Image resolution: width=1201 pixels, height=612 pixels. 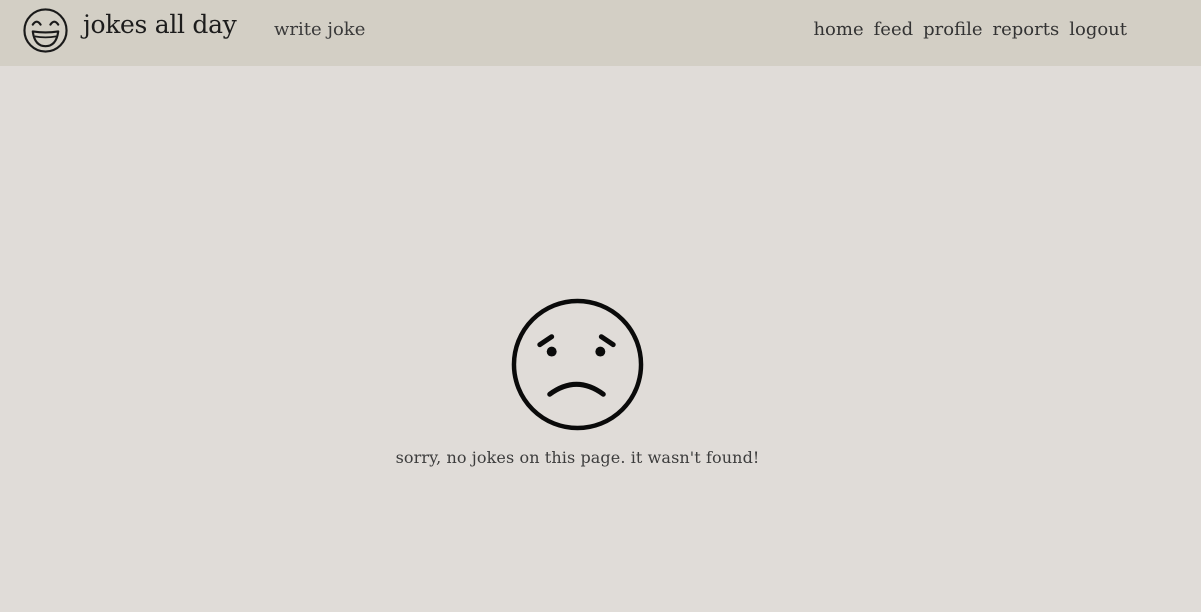 What do you see at coordinates (1098, 29) in the screenshot?
I see `nav-logout-link: logout` at bounding box center [1098, 29].